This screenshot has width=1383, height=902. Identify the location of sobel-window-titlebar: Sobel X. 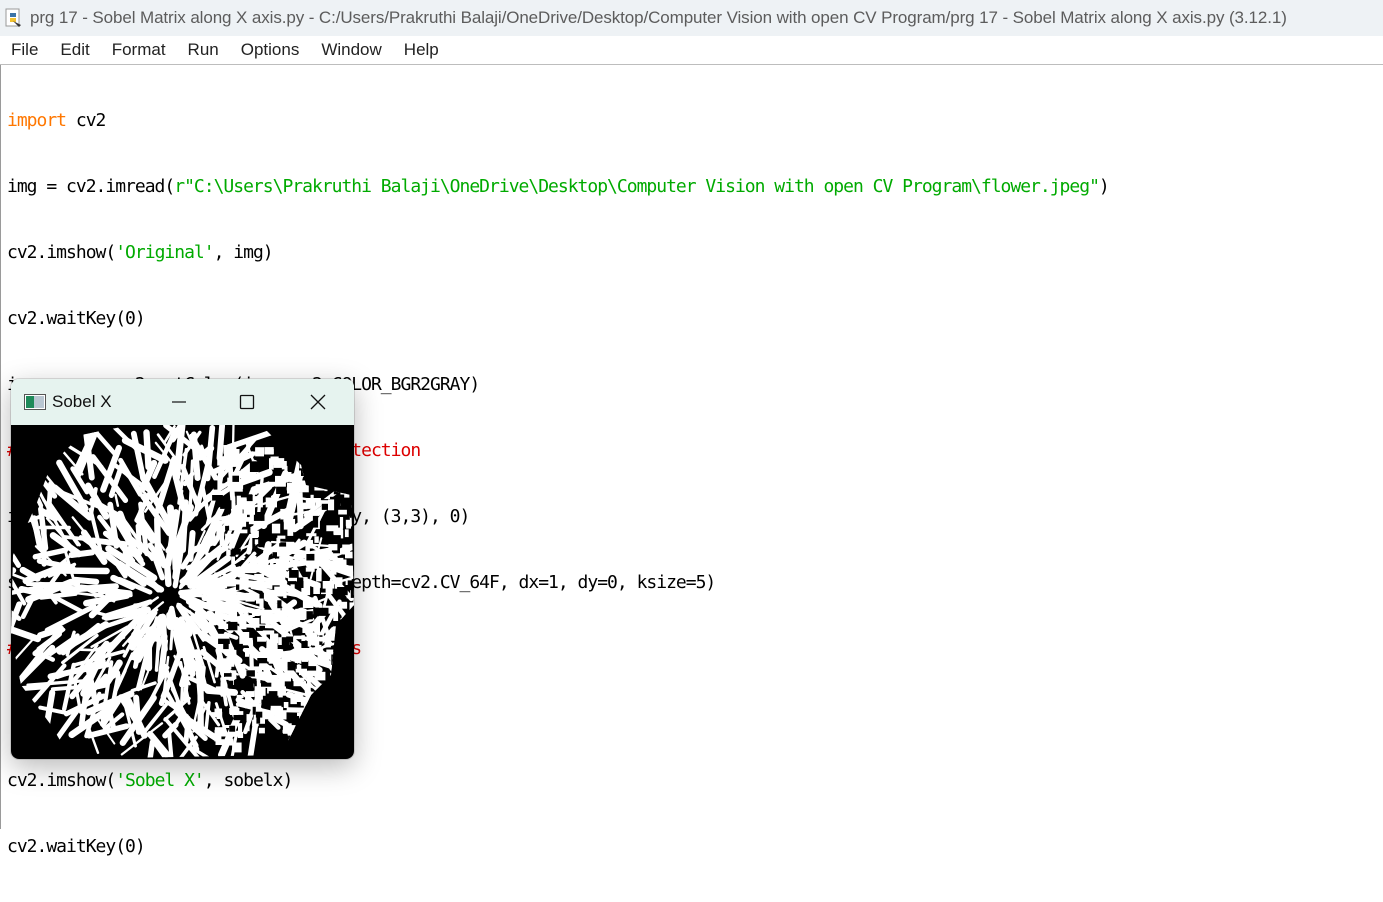
(182, 402).